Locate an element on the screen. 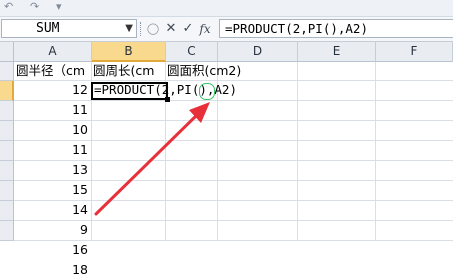 The image size is (453, 279). undo-icon: ↶ is located at coordinates (8, 7).